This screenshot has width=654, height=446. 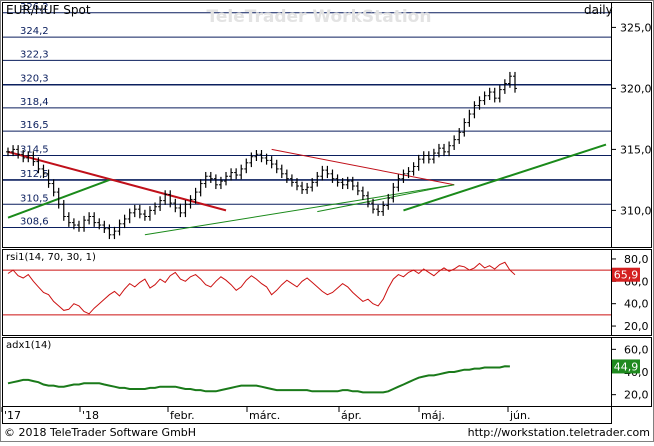 What do you see at coordinates (559, 432) in the screenshot?
I see `source-url: http://workstation.teletrader.com` at bounding box center [559, 432].